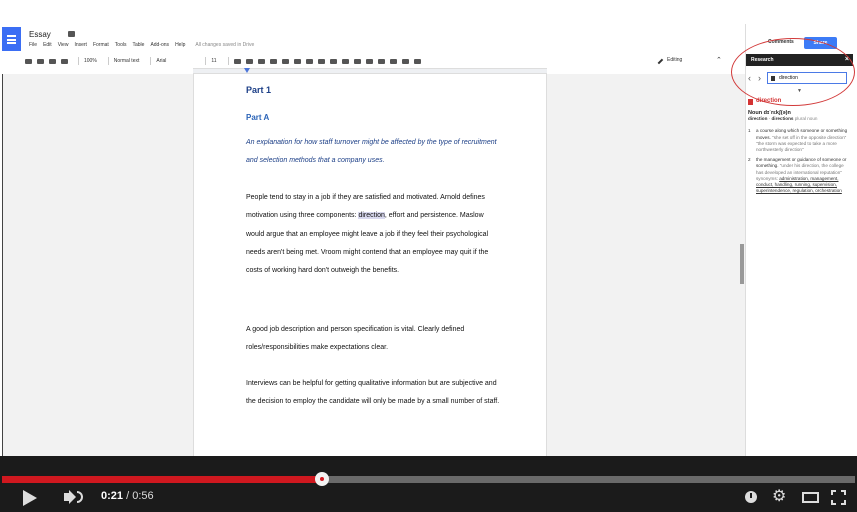 This screenshot has height=512, width=857. What do you see at coordinates (369, 61) in the screenshot?
I see `numbered-list-icon` at bounding box center [369, 61].